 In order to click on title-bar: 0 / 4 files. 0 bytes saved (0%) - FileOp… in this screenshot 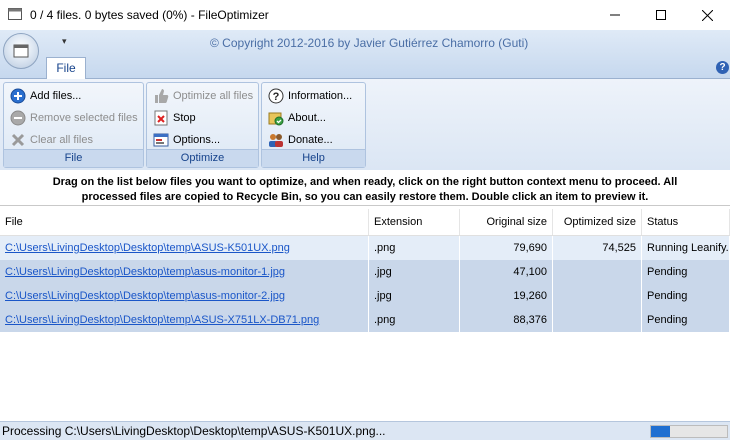, I will do `click(365, 15)`.